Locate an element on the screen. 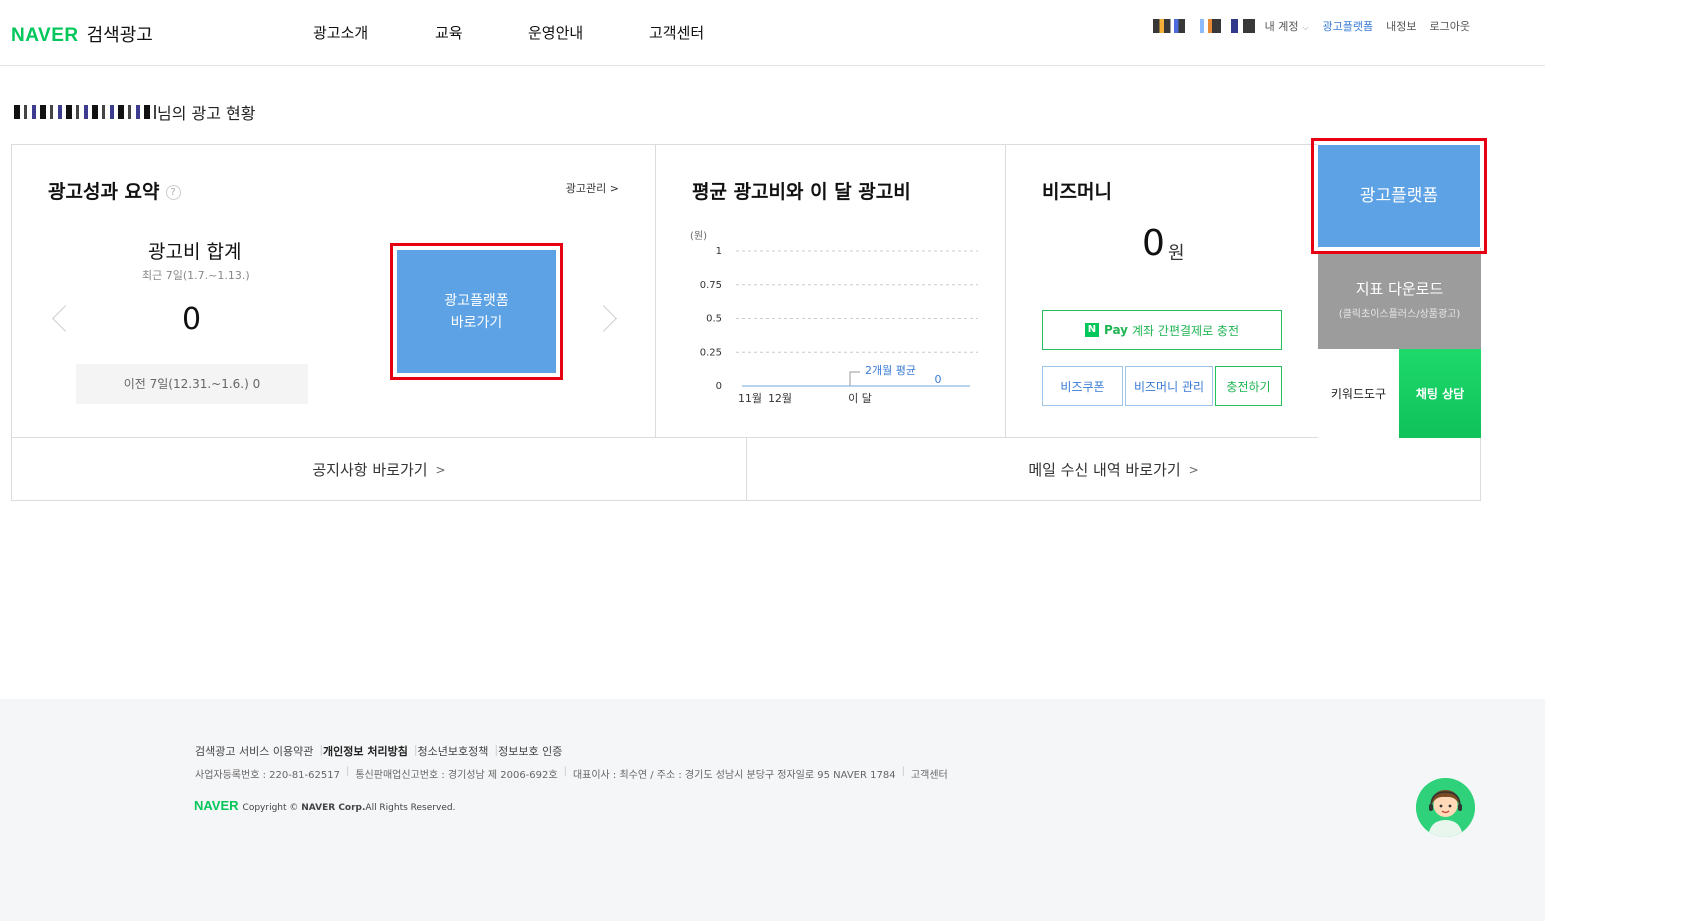 This screenshot has height=921, width=1707. y-tick-label: 1 is located at coordinates (719, 251).